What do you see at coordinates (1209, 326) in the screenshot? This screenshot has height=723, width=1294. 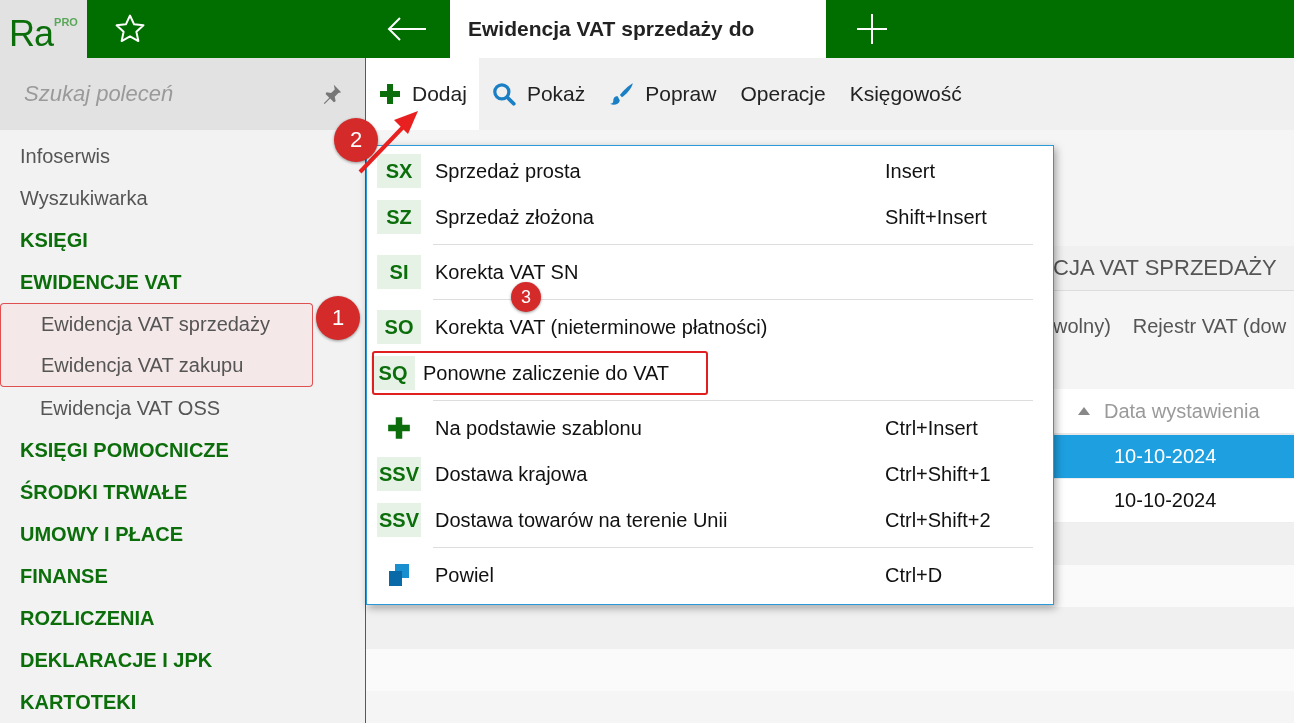 I see `view-tab: Rejestr VAT (dow` at bounding box center [1209, 326].